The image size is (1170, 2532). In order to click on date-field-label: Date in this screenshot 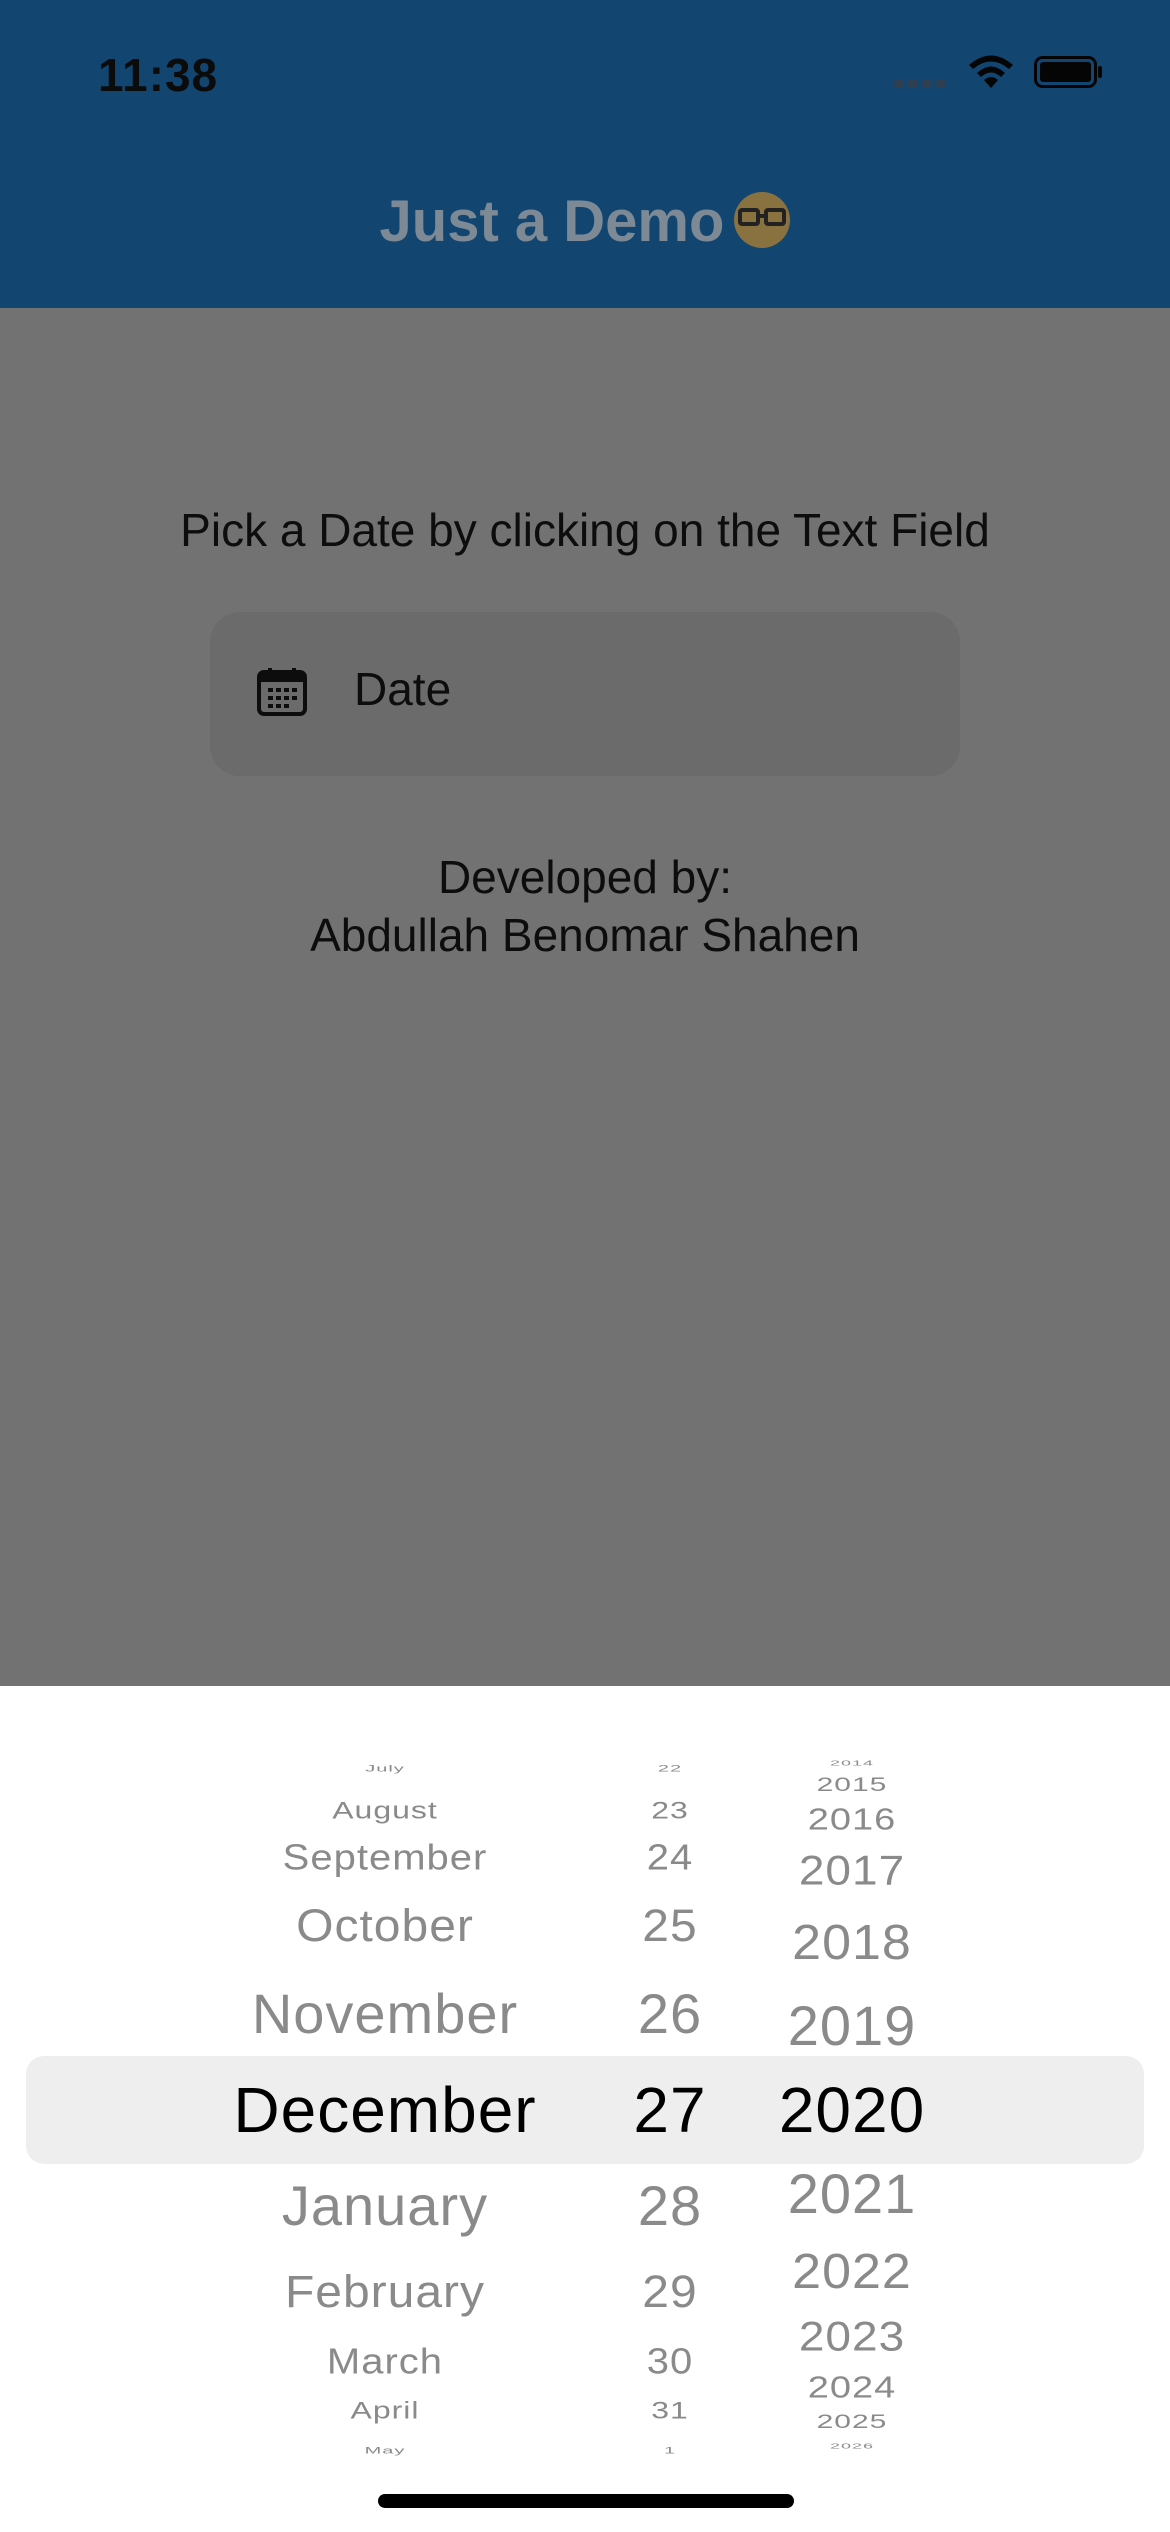, I will do `click(403, 689)`.